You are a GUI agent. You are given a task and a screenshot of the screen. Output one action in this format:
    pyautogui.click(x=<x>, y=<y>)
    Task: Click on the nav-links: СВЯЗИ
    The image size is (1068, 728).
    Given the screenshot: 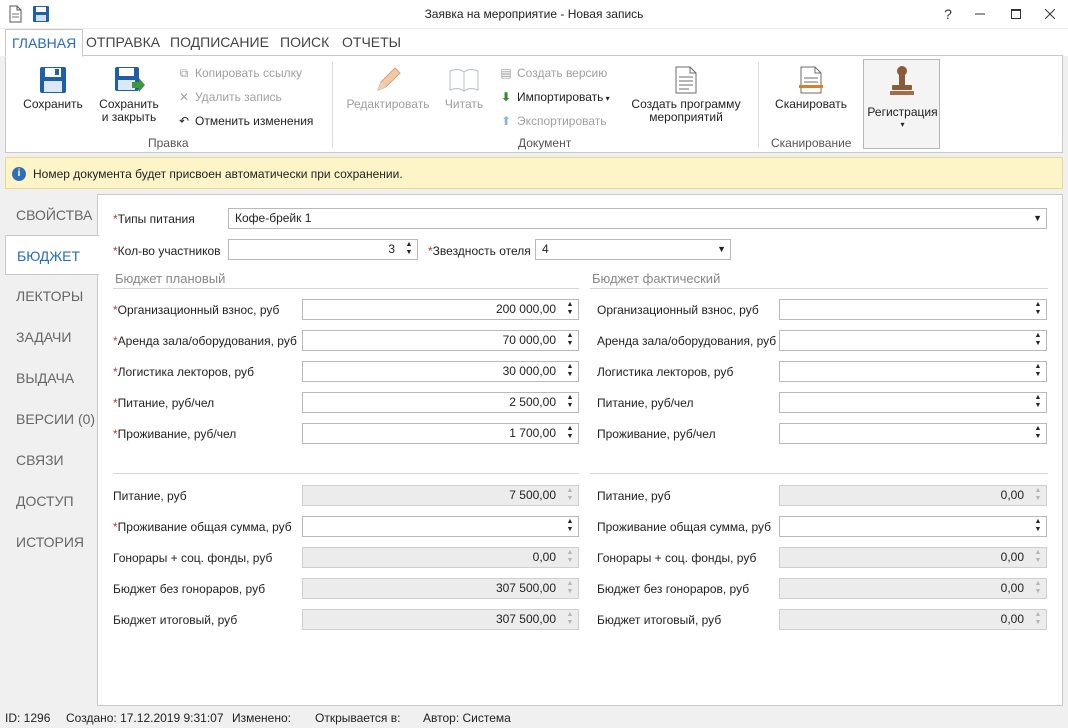 What is the action you would take?
    pyautogui.click(x=51, y=460)
    